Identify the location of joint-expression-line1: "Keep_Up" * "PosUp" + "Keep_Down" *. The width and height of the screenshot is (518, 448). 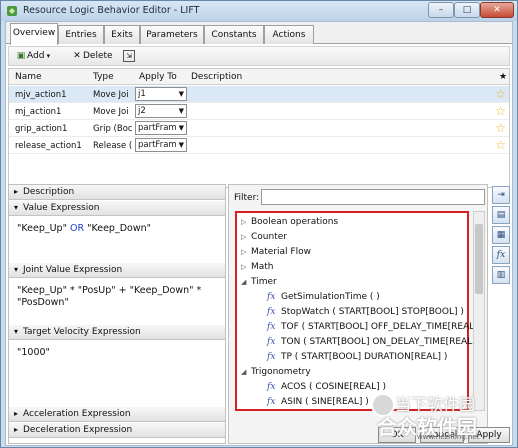
(109, 290).